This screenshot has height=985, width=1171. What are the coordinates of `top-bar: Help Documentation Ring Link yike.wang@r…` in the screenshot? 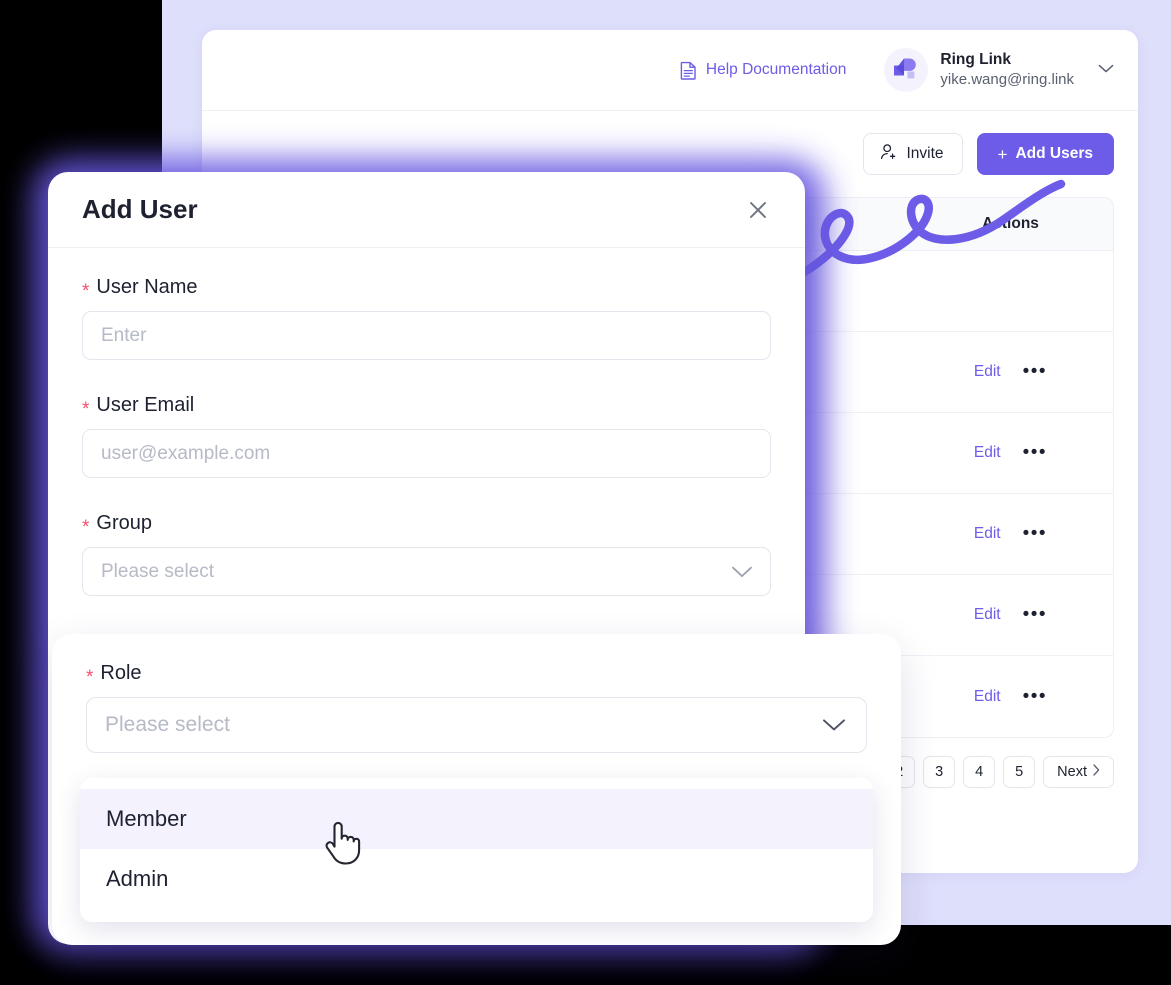 It's located at (670, 70).